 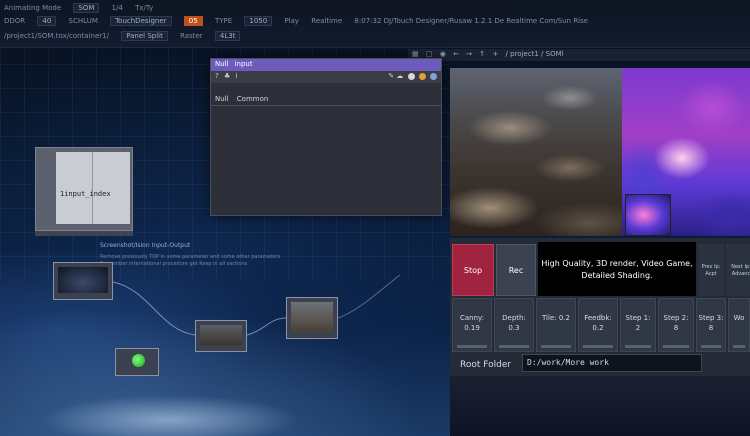 I want to click on param-canny: Canny: 0.19, so click(x=472, y=325).